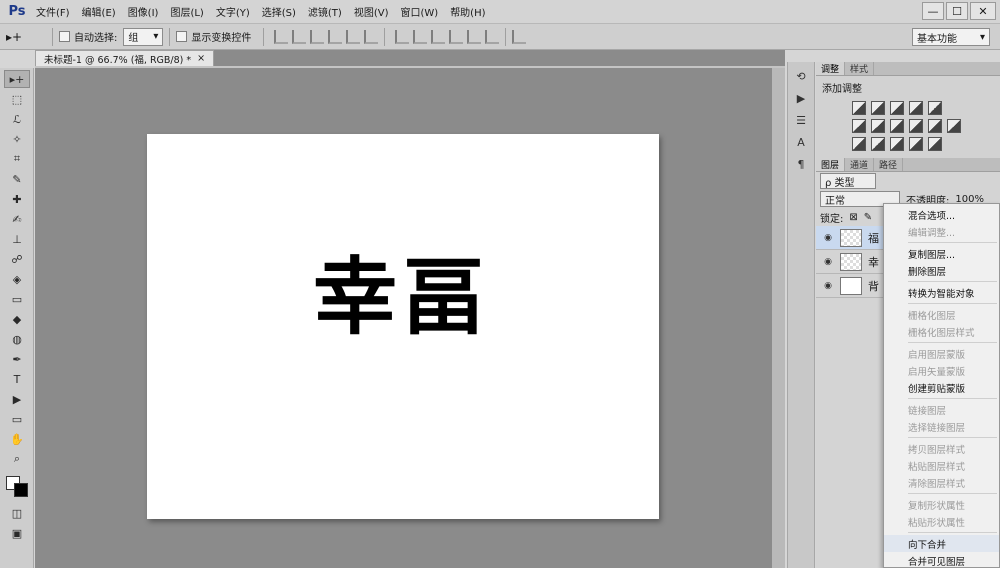 The image size is (1000, 568). What do you see at coordinates (371, 11) in the screenshot?
I see `menu-item: 视图(V)` at bounding box center [371, 11].